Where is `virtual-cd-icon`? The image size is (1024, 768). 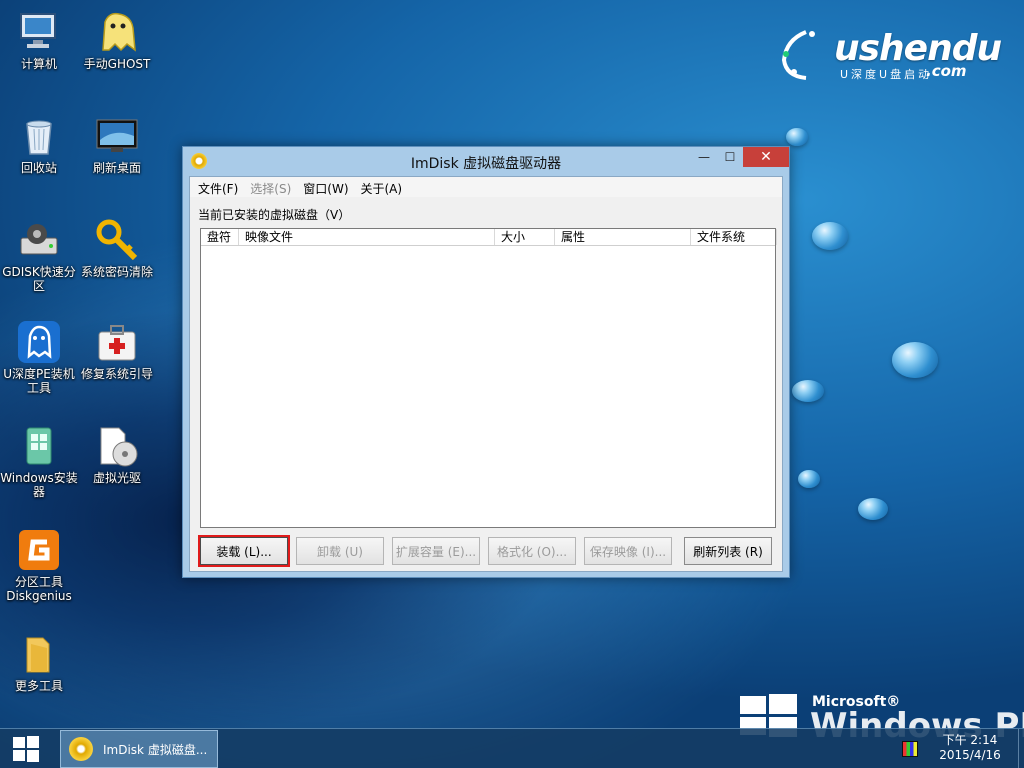 virtual-cd-icon is located at coordinates (117, 446).